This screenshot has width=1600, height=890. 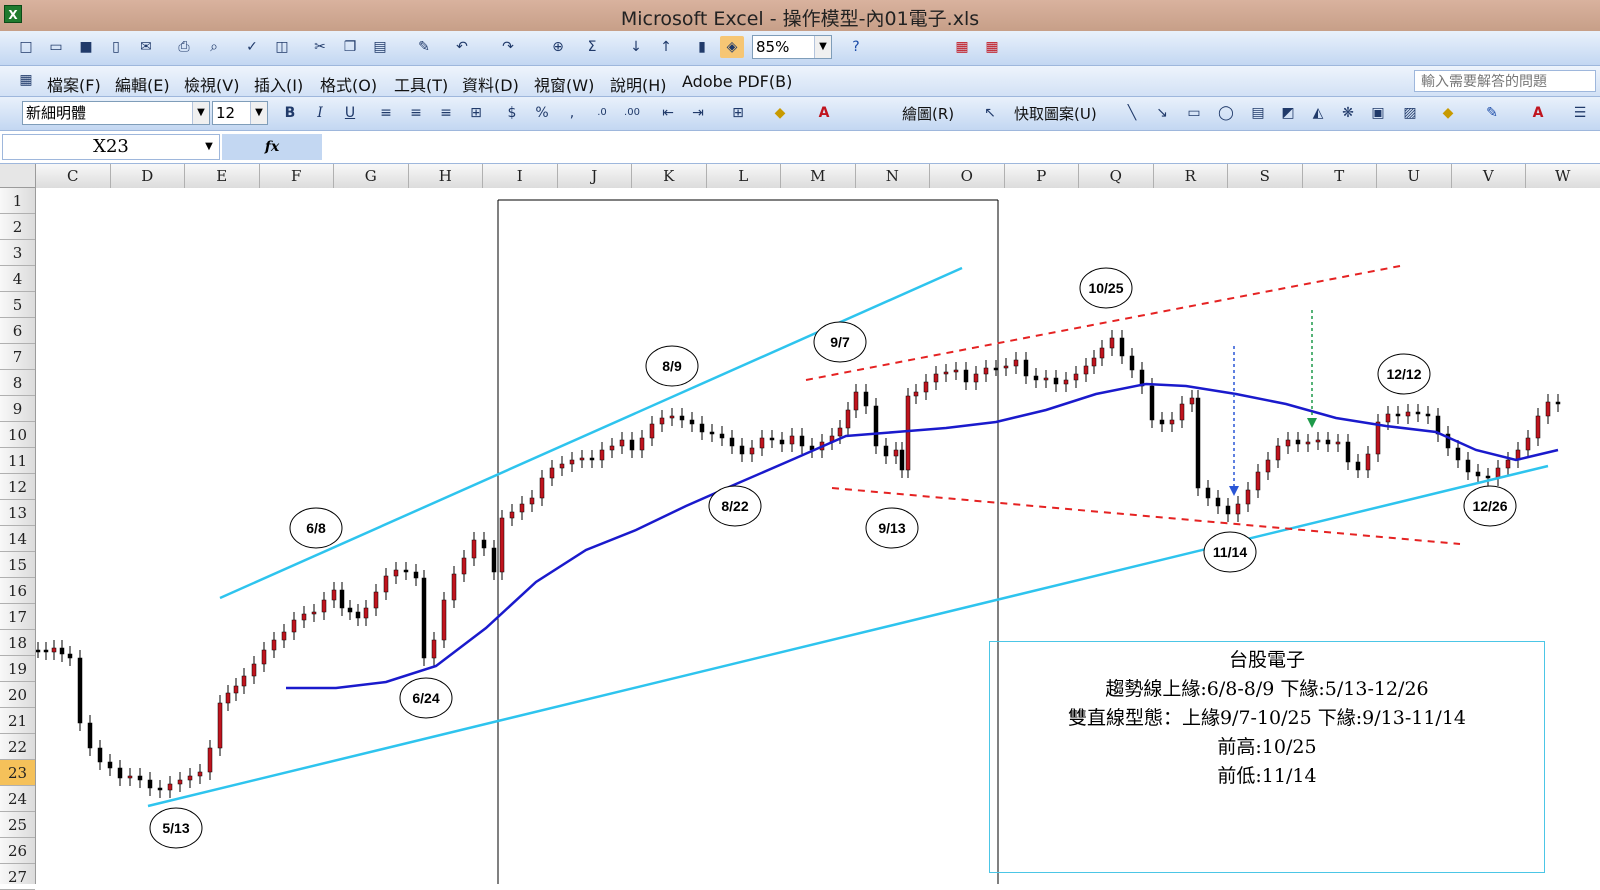 What do you see at coordinates (18, 176) in the screenshot?
I see `select-all-corner` at bounding box center [18, 176].